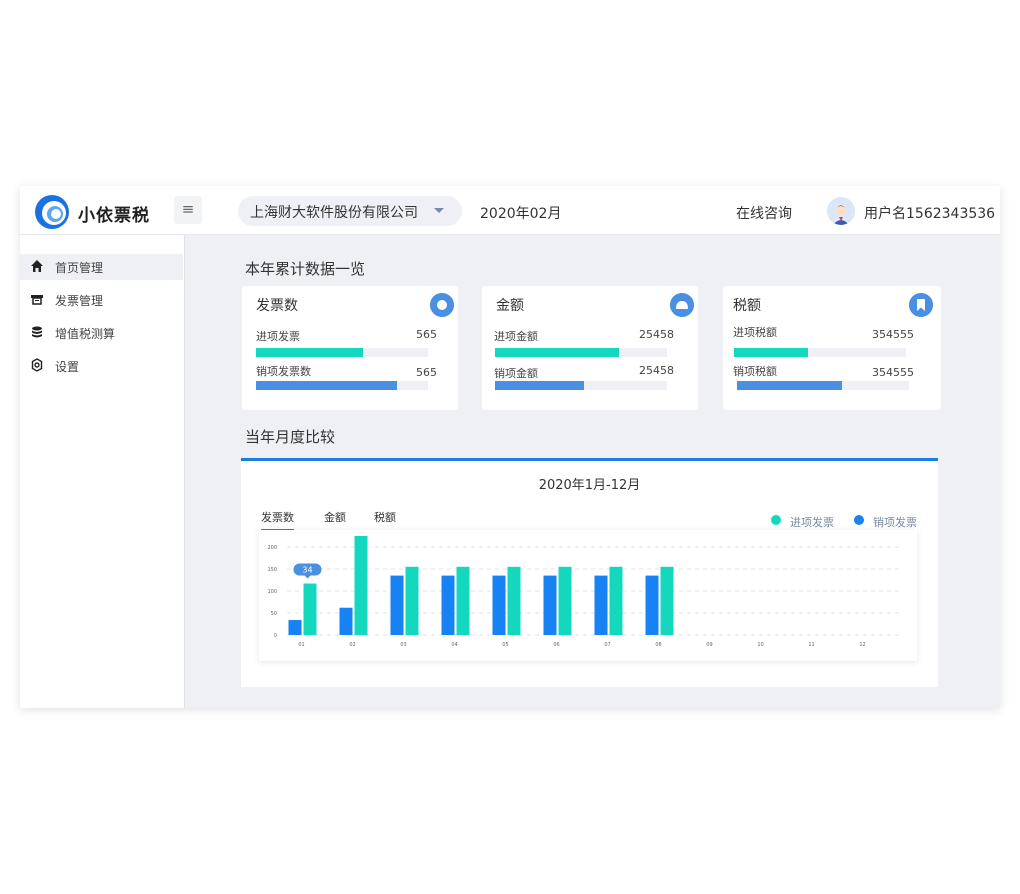  I want to click on period-label: 2020年02月, so click(520, 213).